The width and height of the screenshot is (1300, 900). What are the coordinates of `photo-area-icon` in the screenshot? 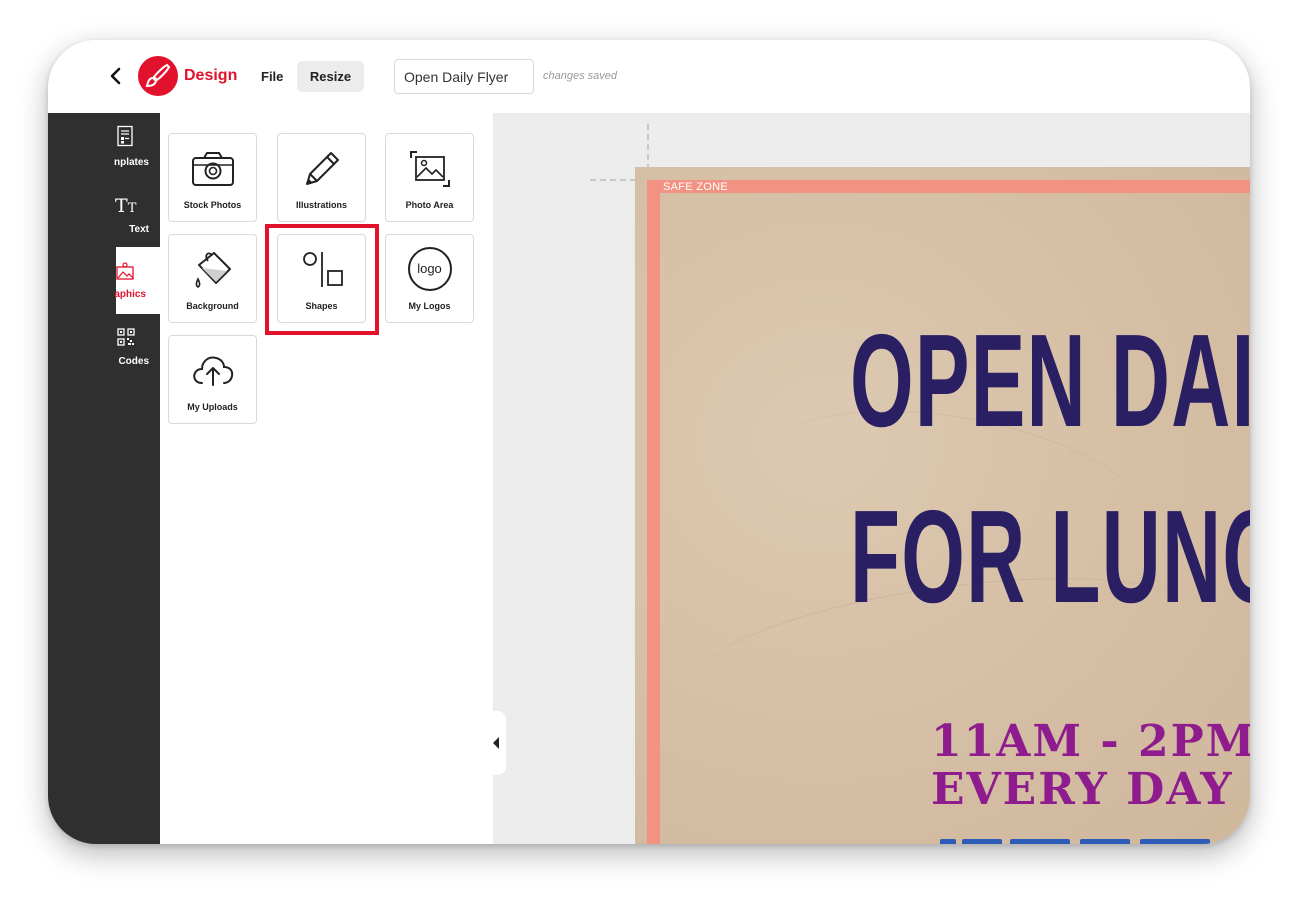 It's located at (429, 169).